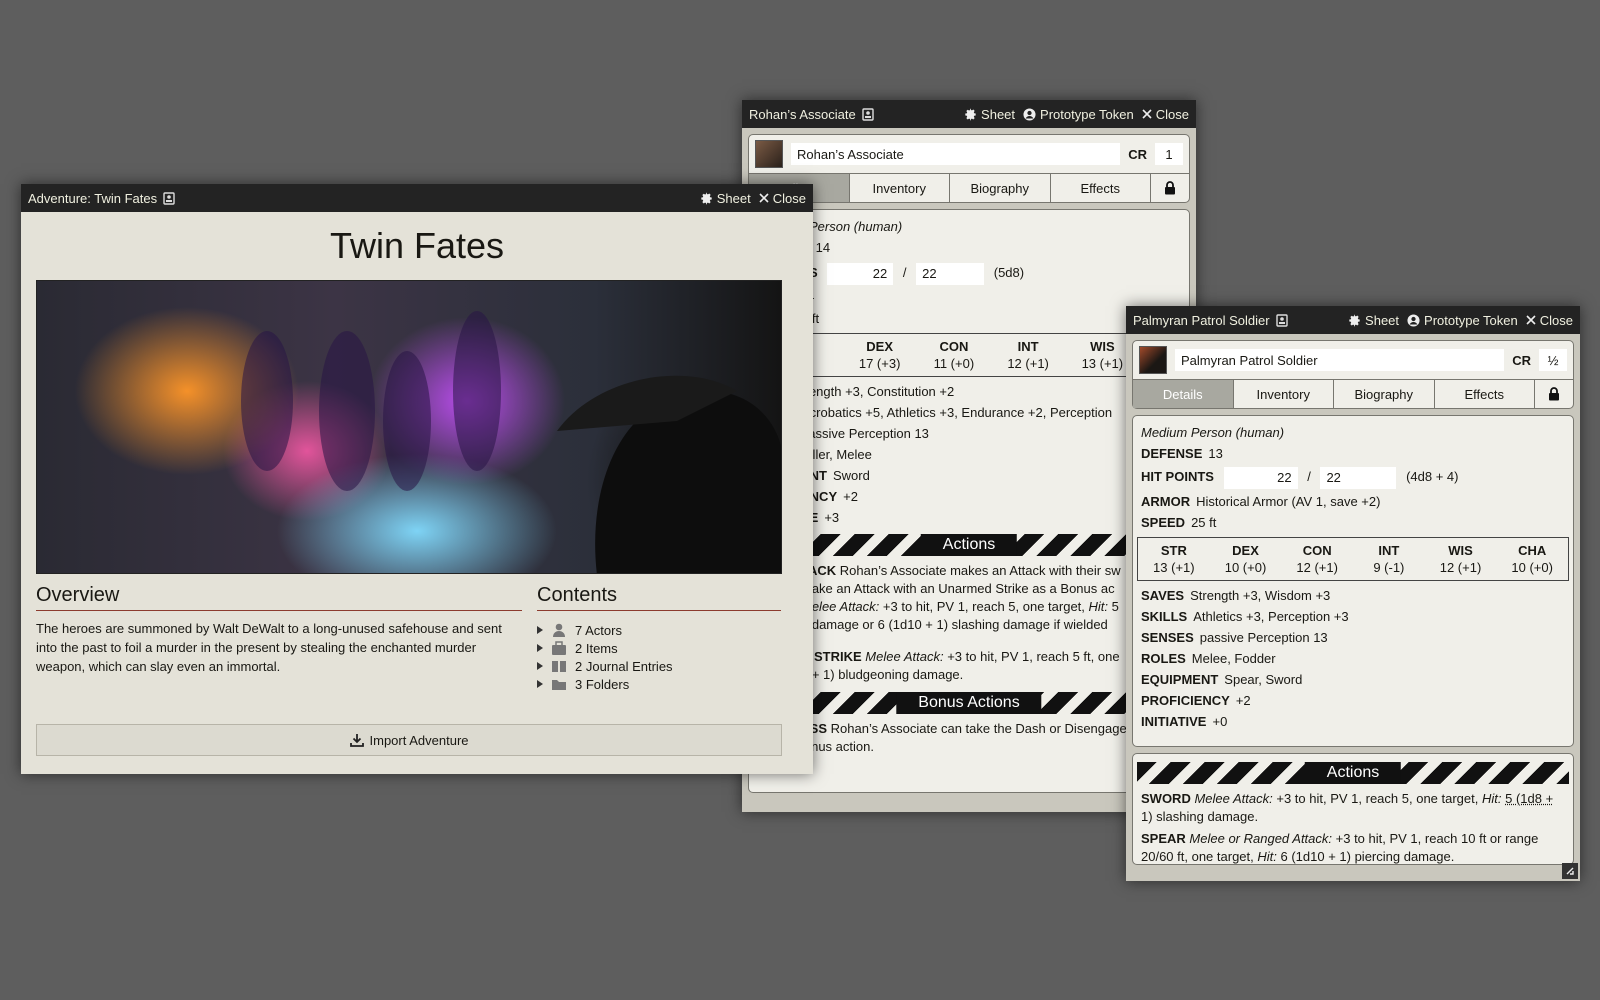  I want to click on hp-label: HIT POINTS, so click(1177, 476).